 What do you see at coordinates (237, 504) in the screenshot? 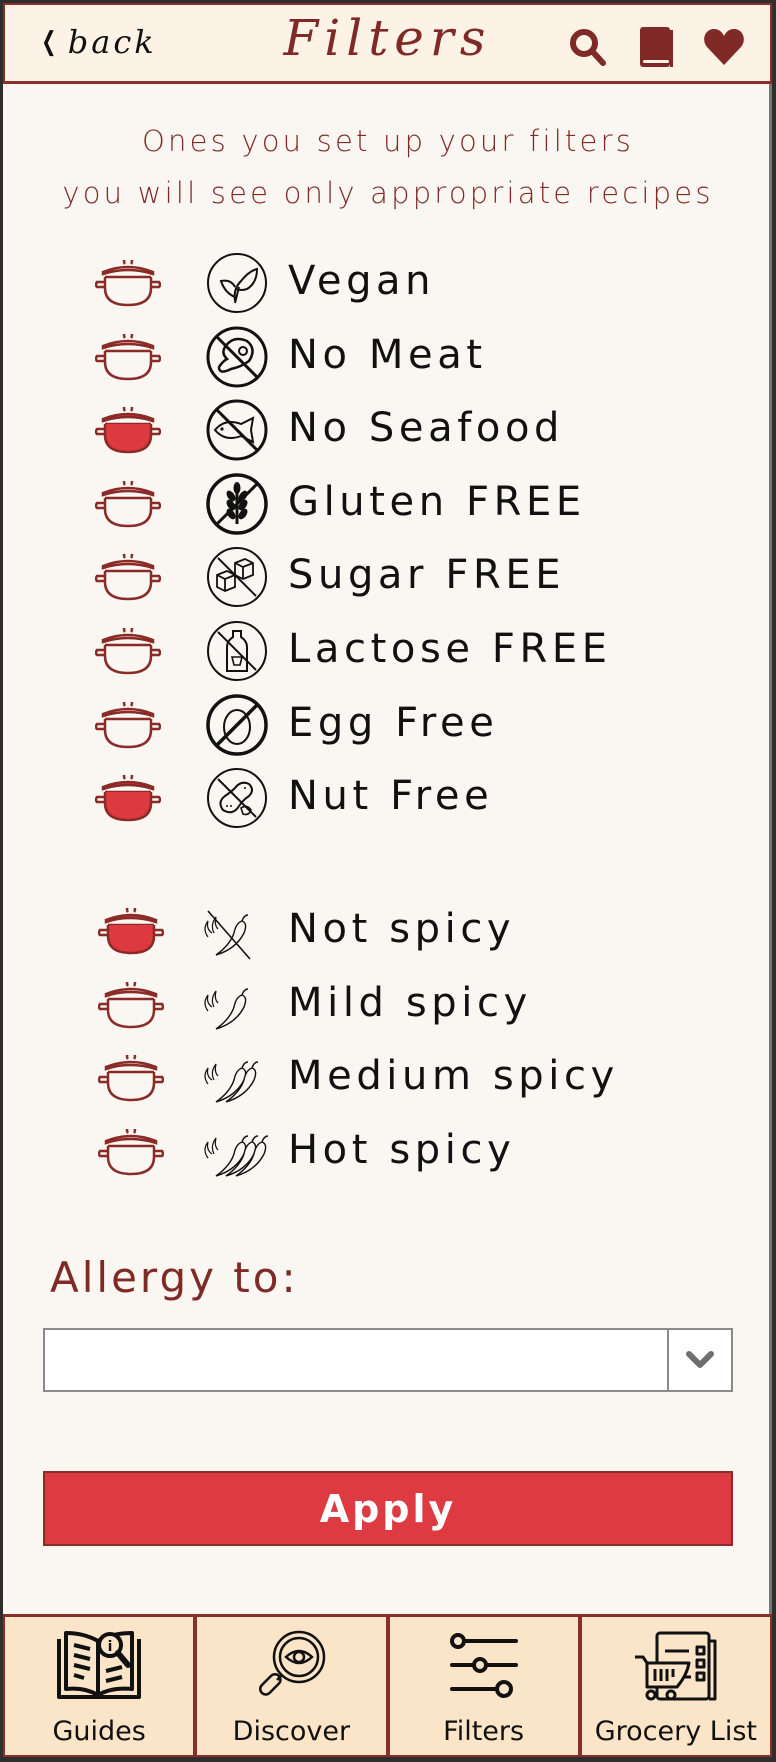
I see `no-wheat-icon` at bounding box center [237, 504].